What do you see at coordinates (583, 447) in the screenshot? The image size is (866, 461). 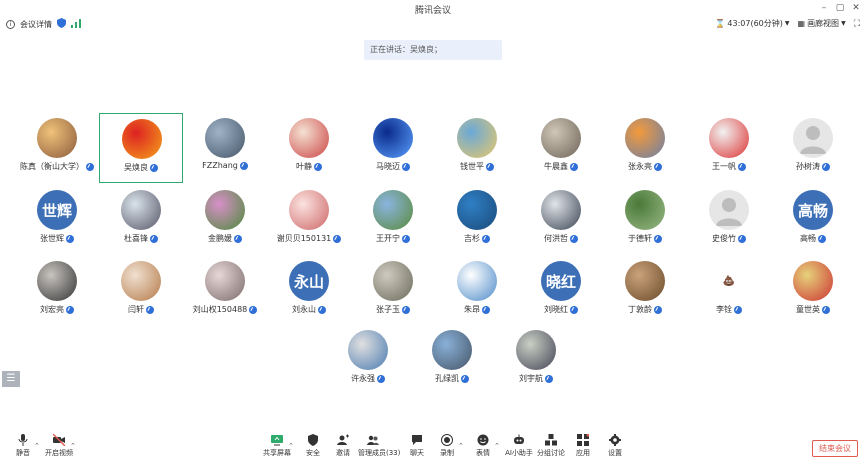 I see `apps-button: 应用` at bounding box center [583, 447].